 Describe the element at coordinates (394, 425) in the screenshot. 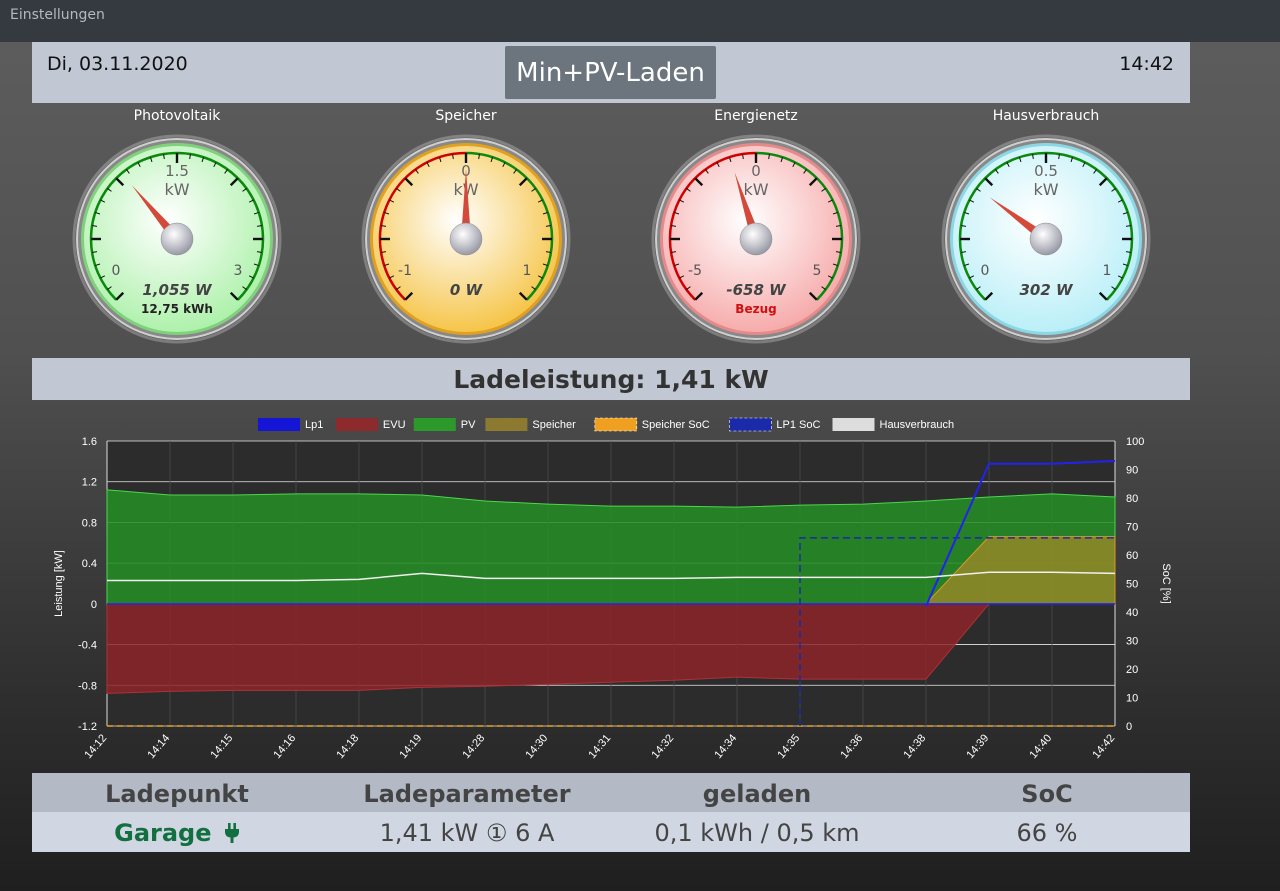

I see `legend-label: EVU` at that location.